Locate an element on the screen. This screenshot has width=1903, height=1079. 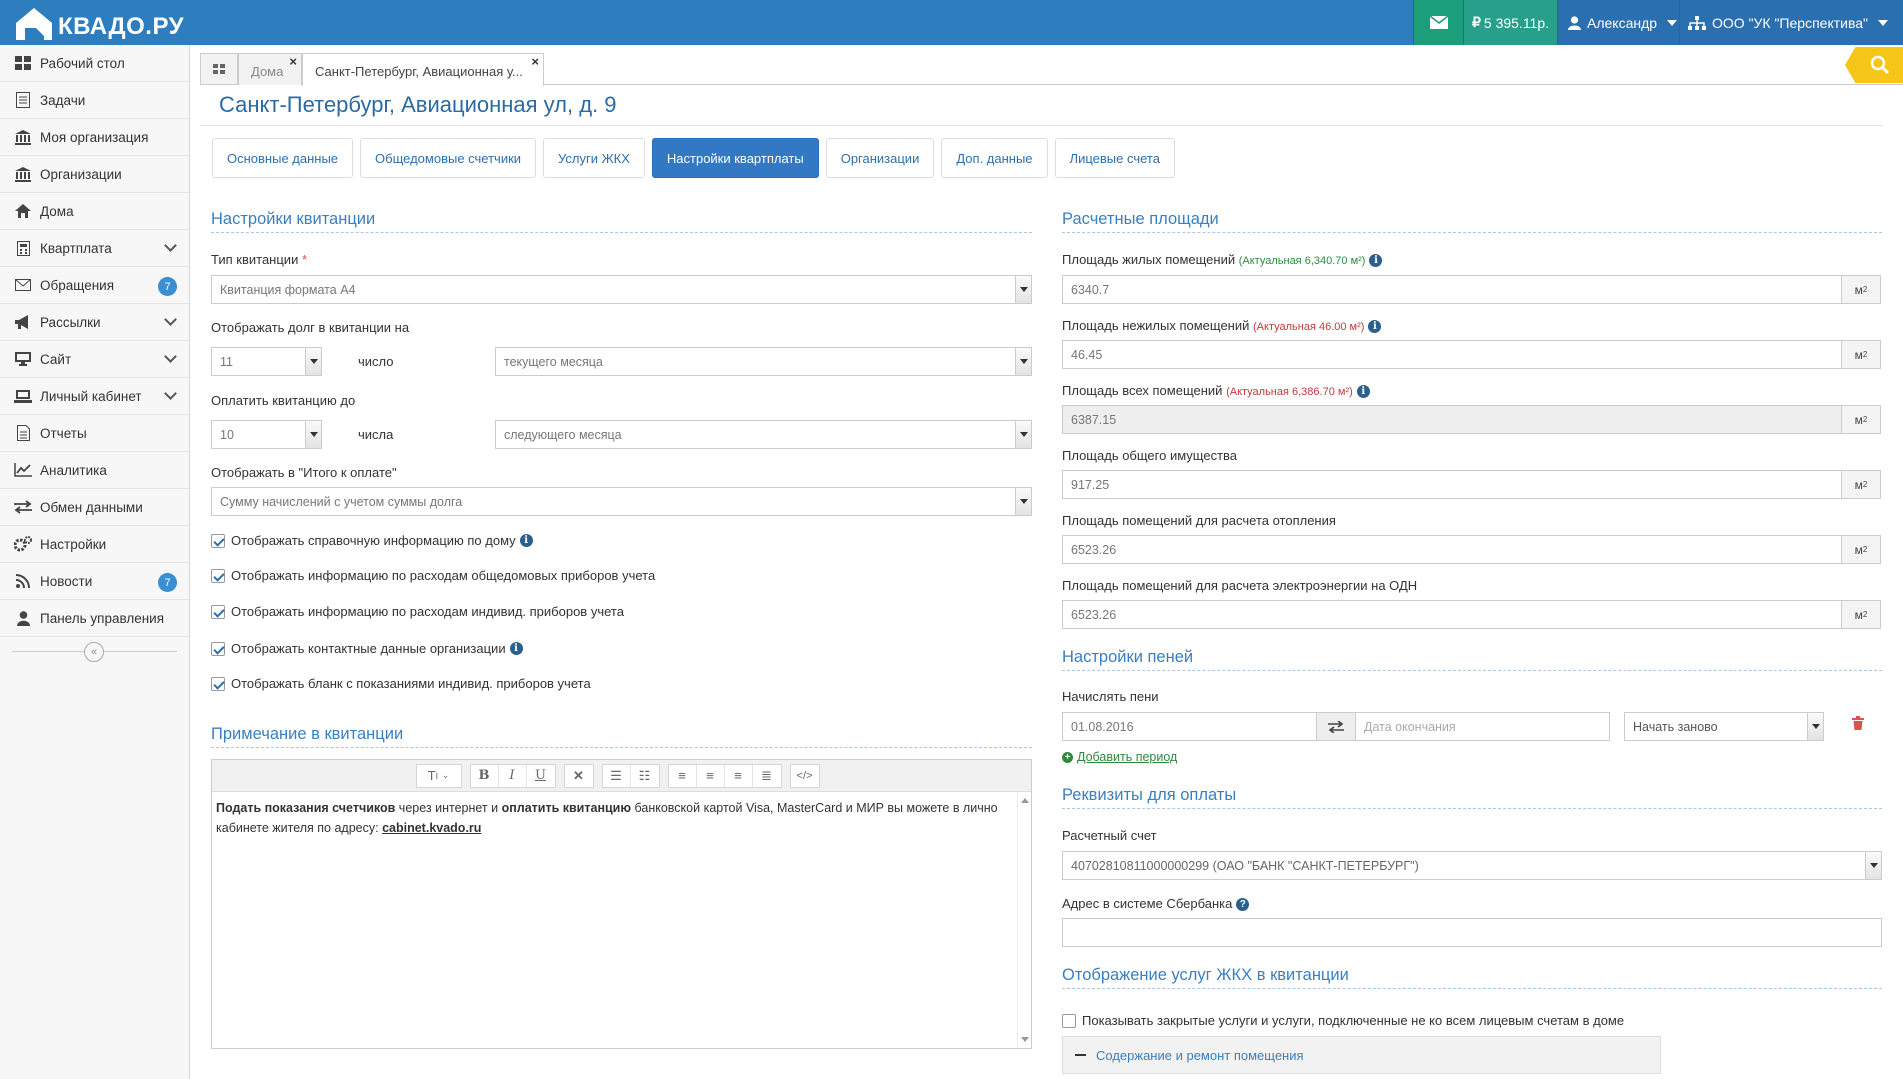
heating-area-label: Площадь помещений для расчета отопления is located at coordinates (1199, 520).